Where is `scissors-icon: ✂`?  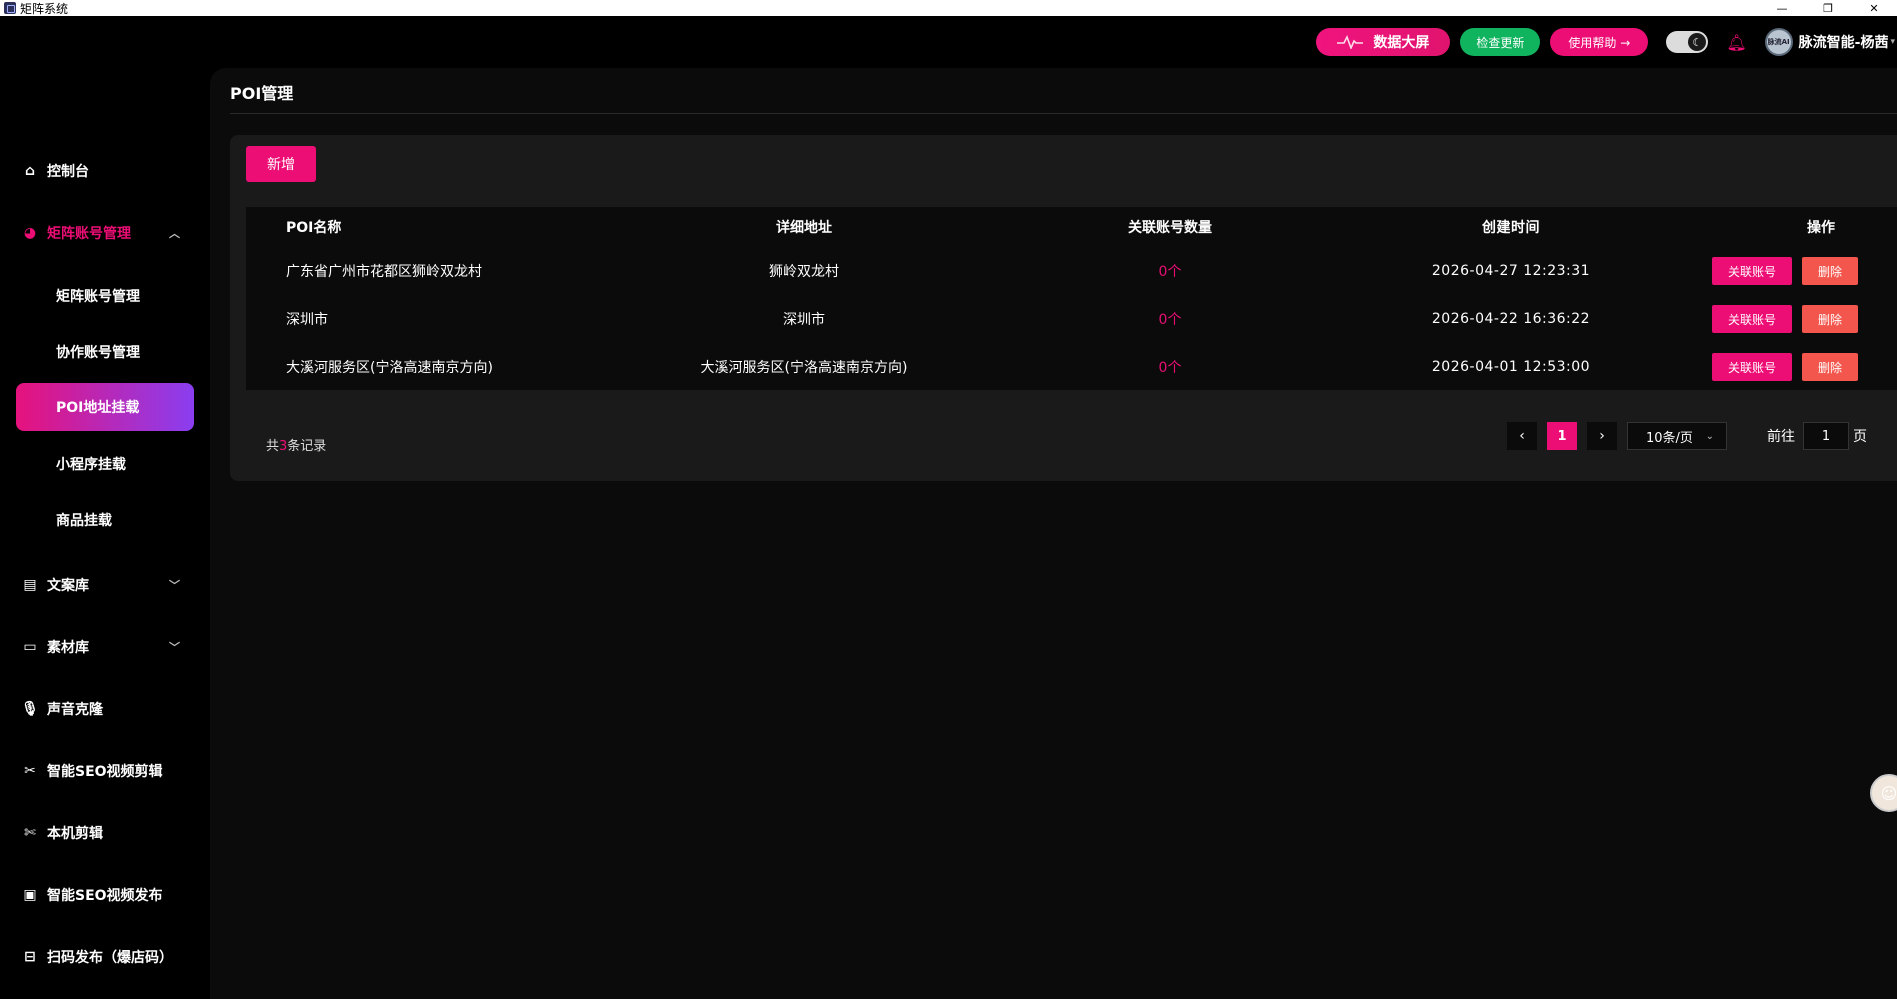 scissors-icon: ✂ is located at coordinates (30, 771).